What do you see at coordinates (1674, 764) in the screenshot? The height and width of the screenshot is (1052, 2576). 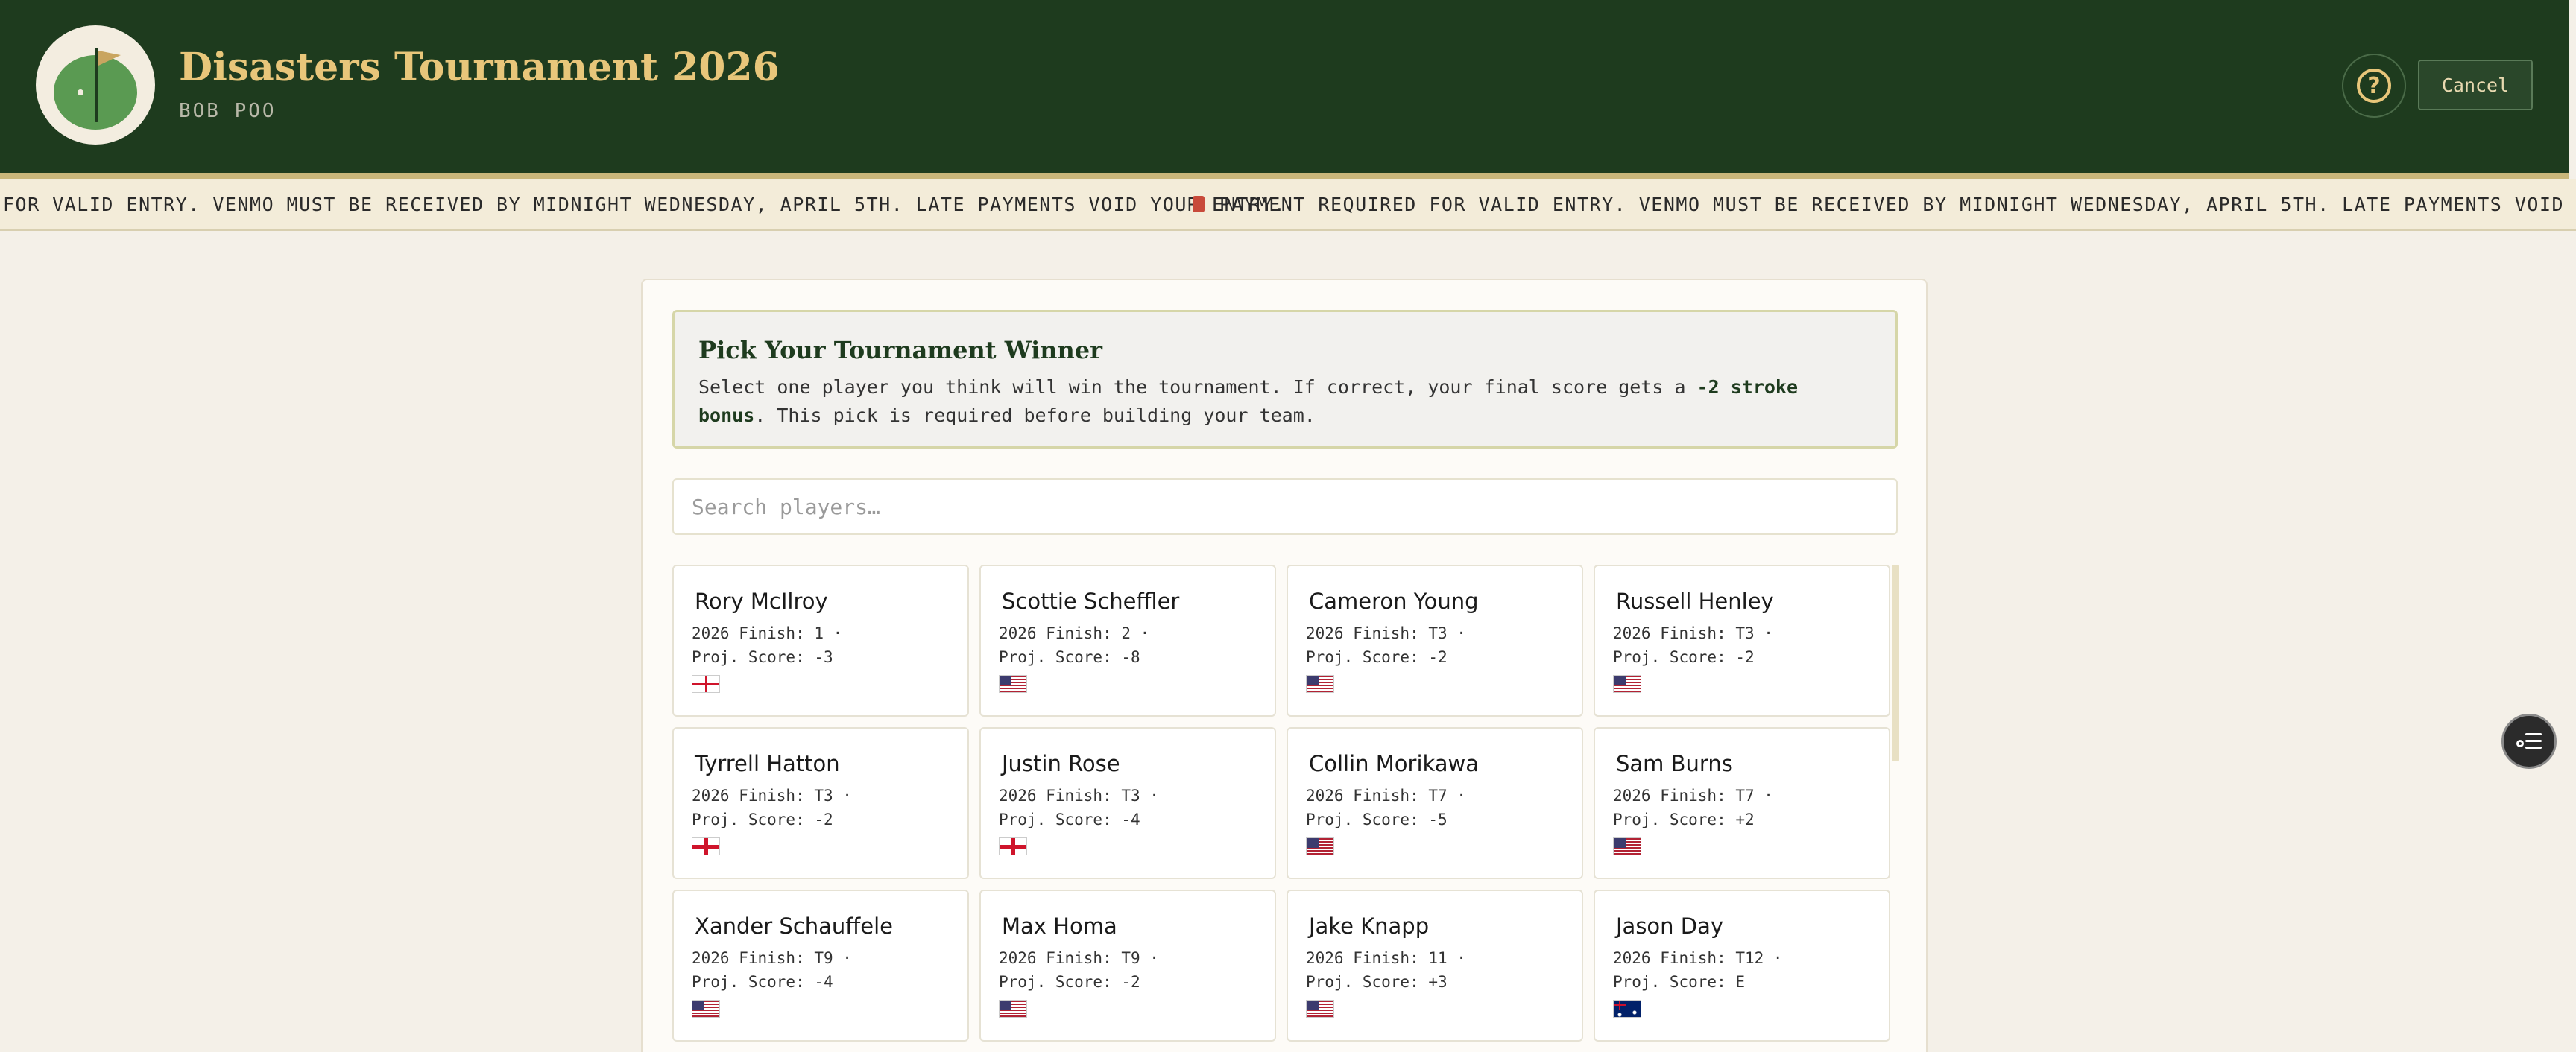 I see `player-name: Sam Burns` at bounding box center [1674, 764].